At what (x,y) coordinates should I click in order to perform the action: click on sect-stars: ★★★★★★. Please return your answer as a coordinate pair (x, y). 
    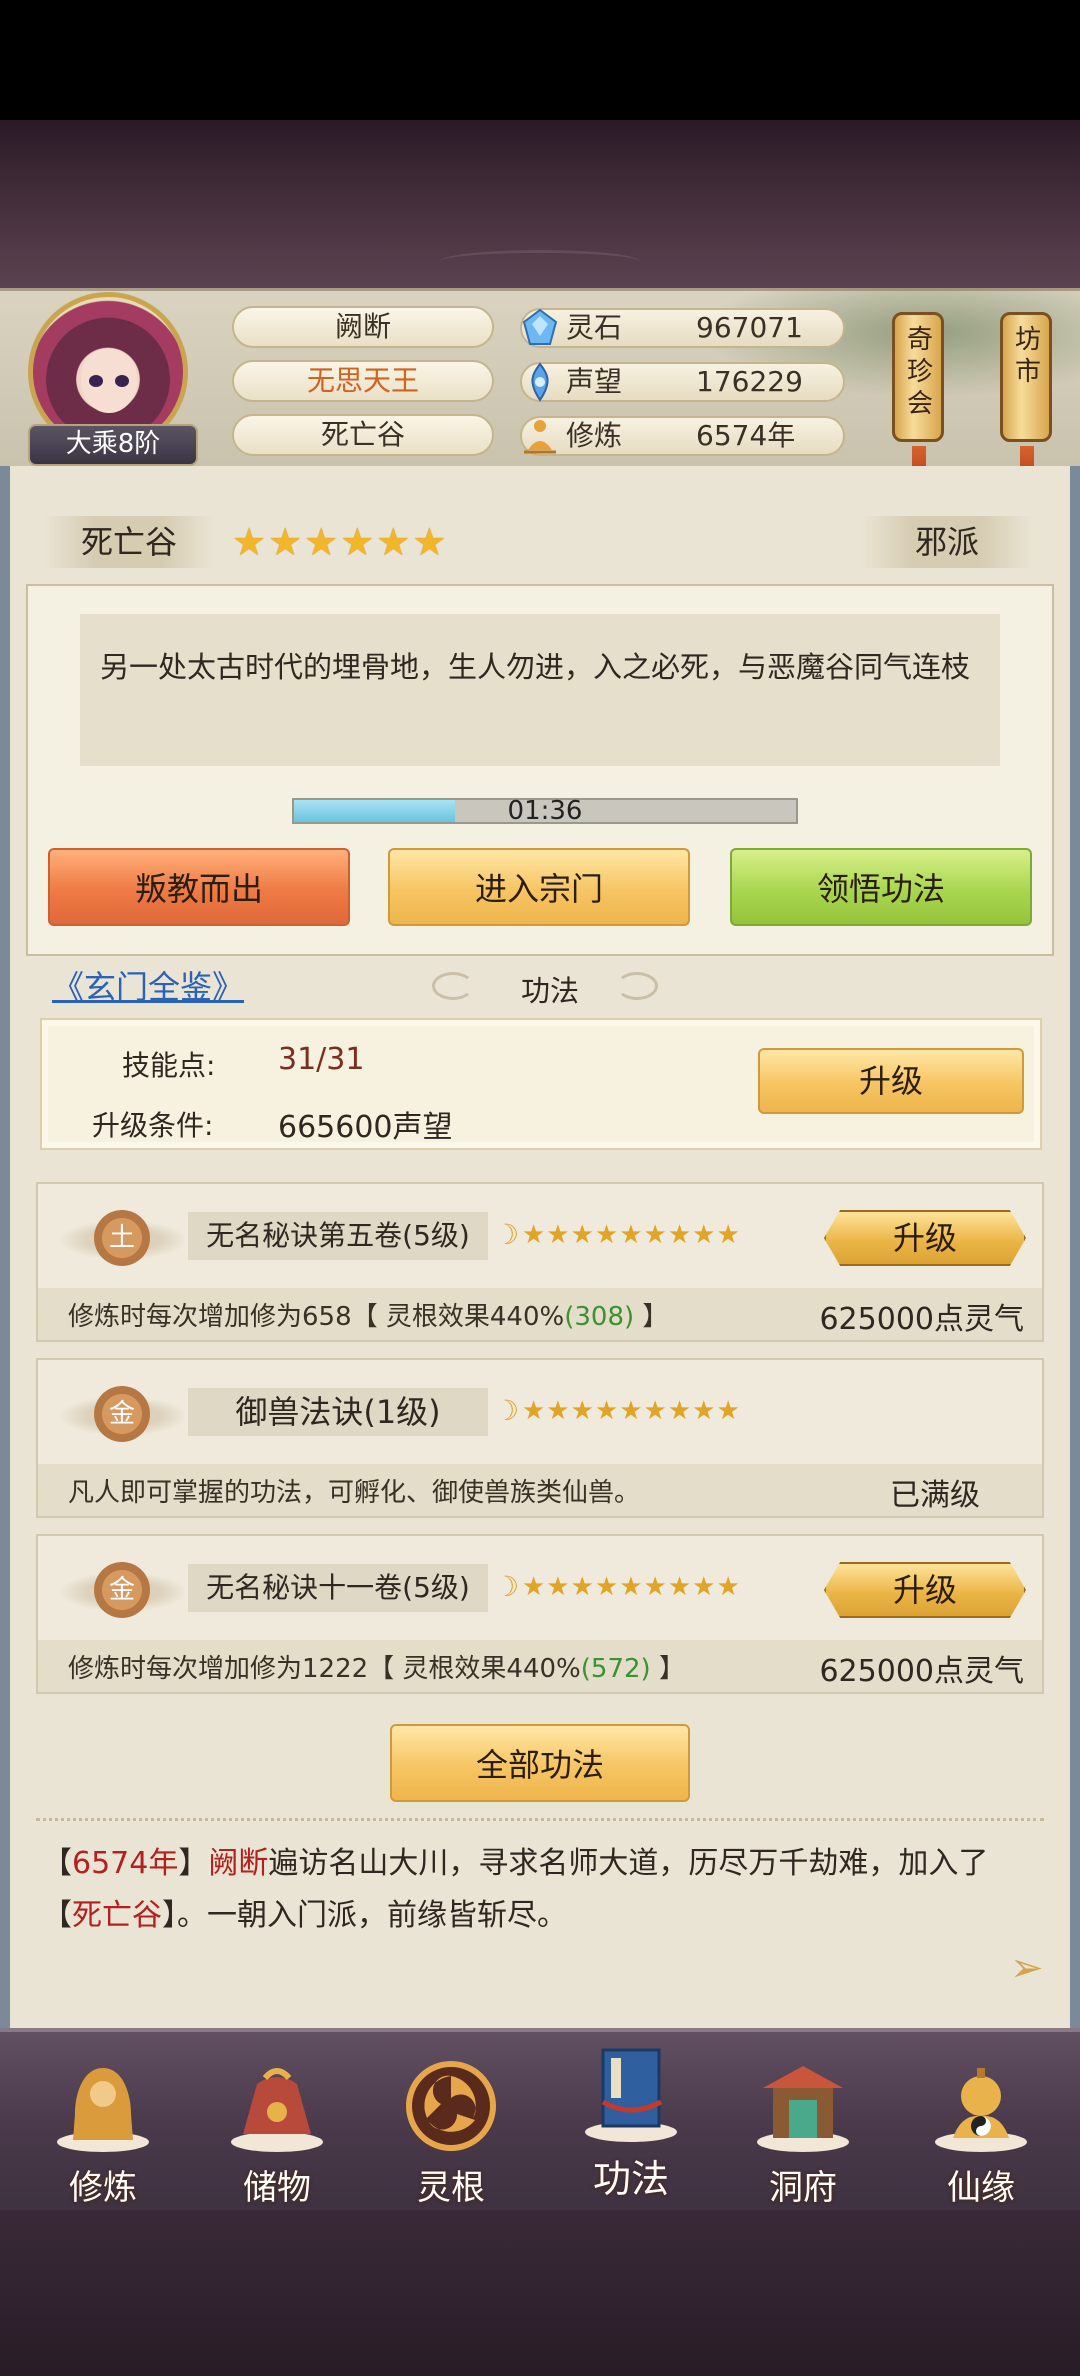
    Looking at the image, I should click on (340, 542).